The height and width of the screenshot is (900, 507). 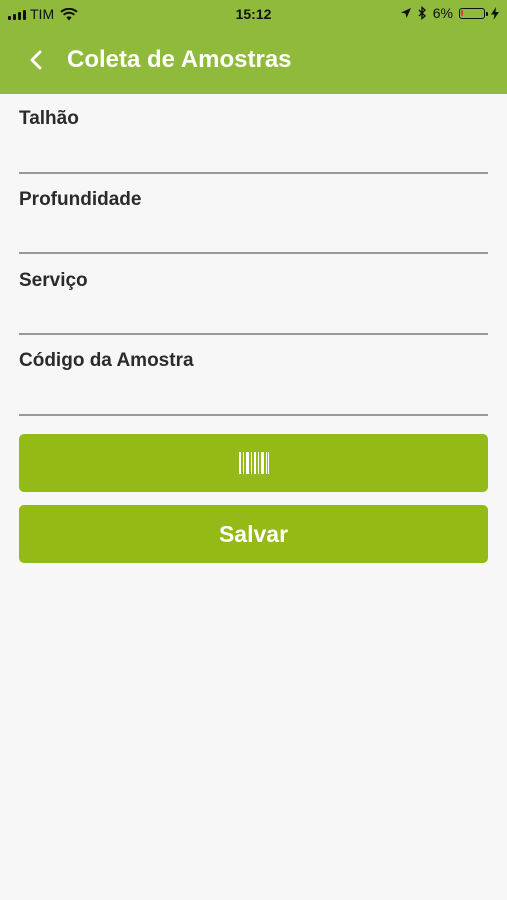 What do you see at coordinates (80, 199) in the screenshot?
I see `profundidade-label: Profundidade` at bounding box center [80, 199].